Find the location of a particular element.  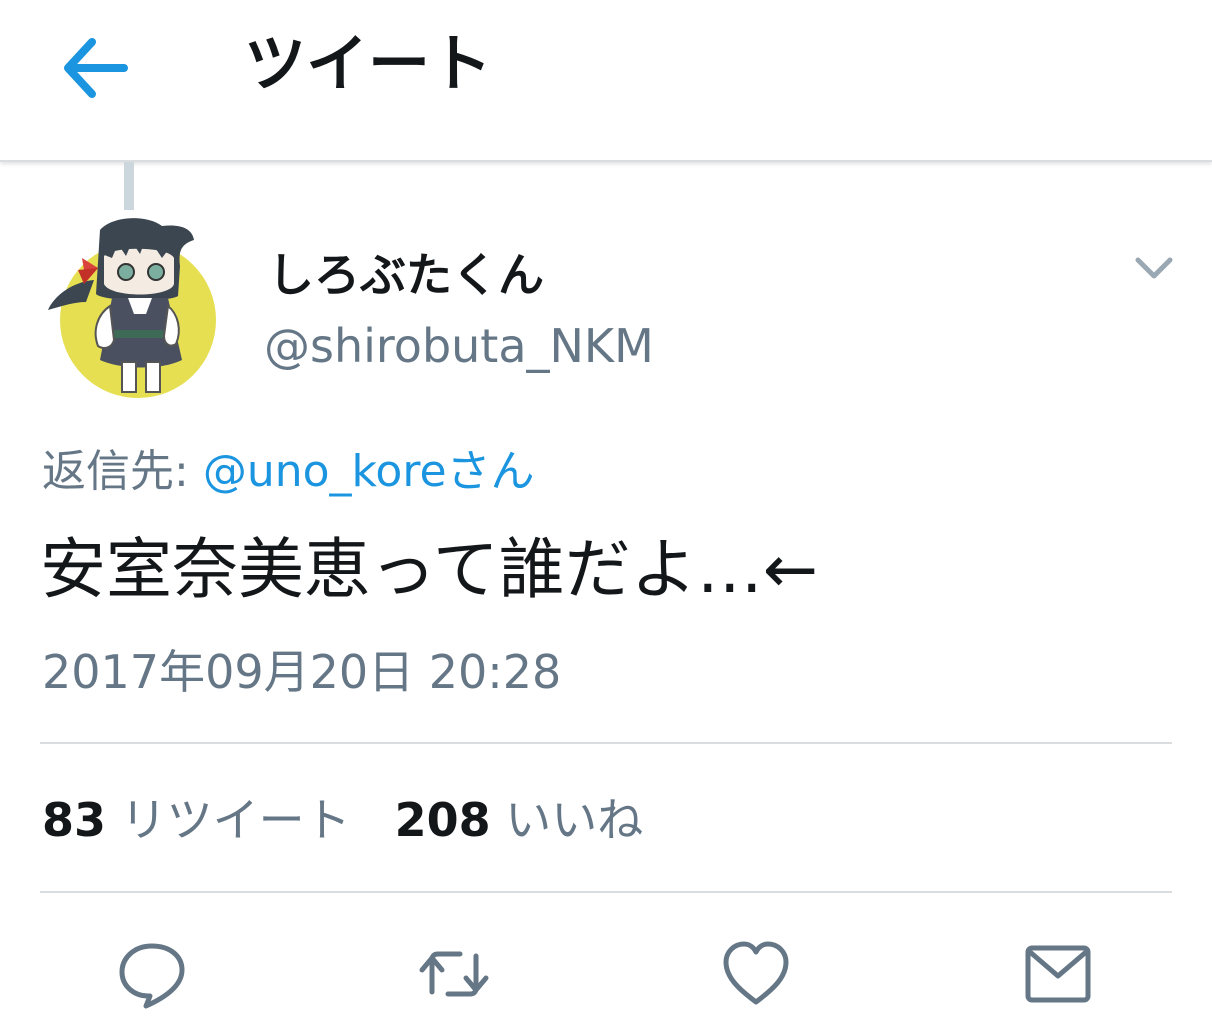

envelope-icon is located at coordinates (1058, 974).